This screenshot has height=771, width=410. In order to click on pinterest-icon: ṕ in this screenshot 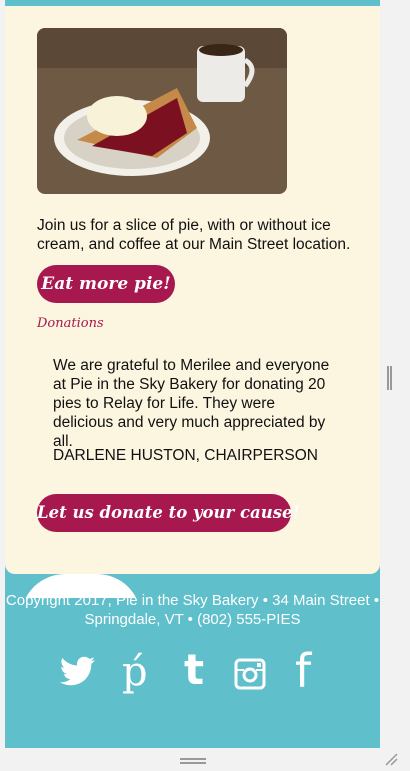, I will do `click(135, 672)`.